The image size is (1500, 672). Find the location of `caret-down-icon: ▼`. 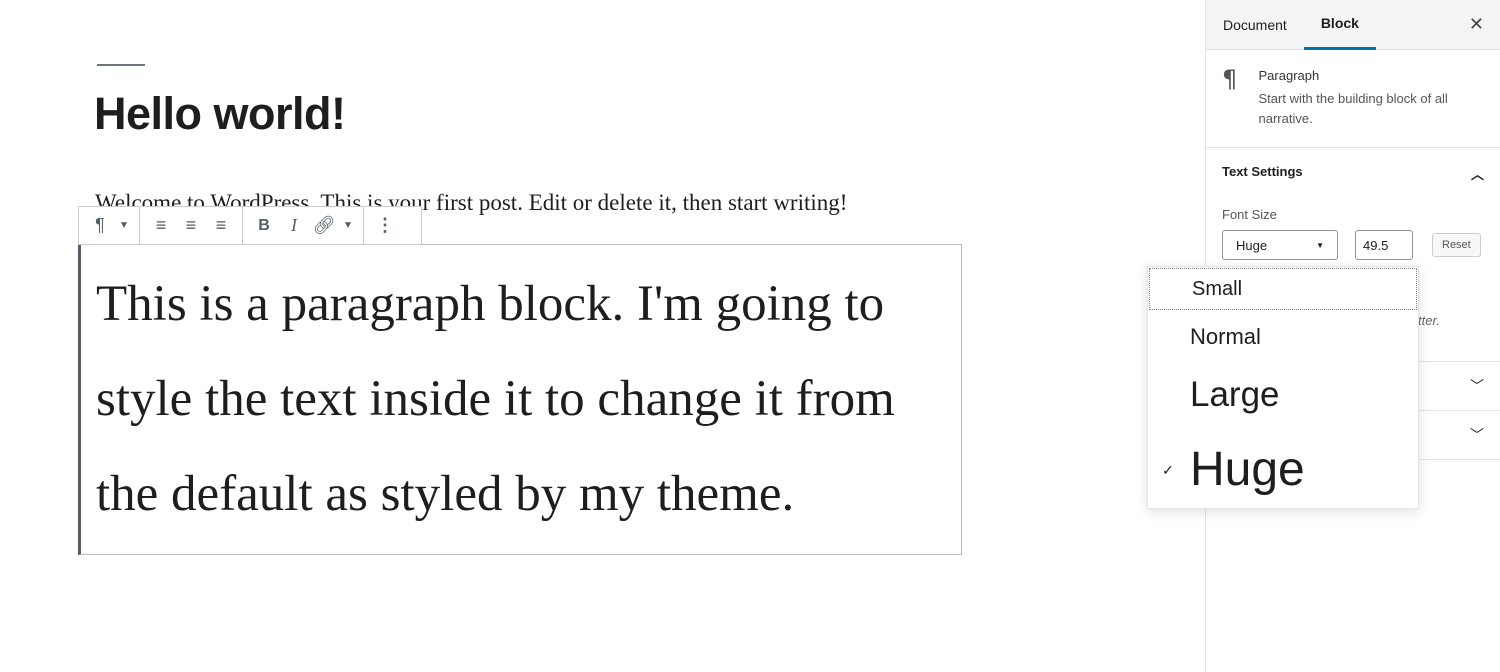

caret-down-icon: ▼ is located at coordinates (1320, 245).